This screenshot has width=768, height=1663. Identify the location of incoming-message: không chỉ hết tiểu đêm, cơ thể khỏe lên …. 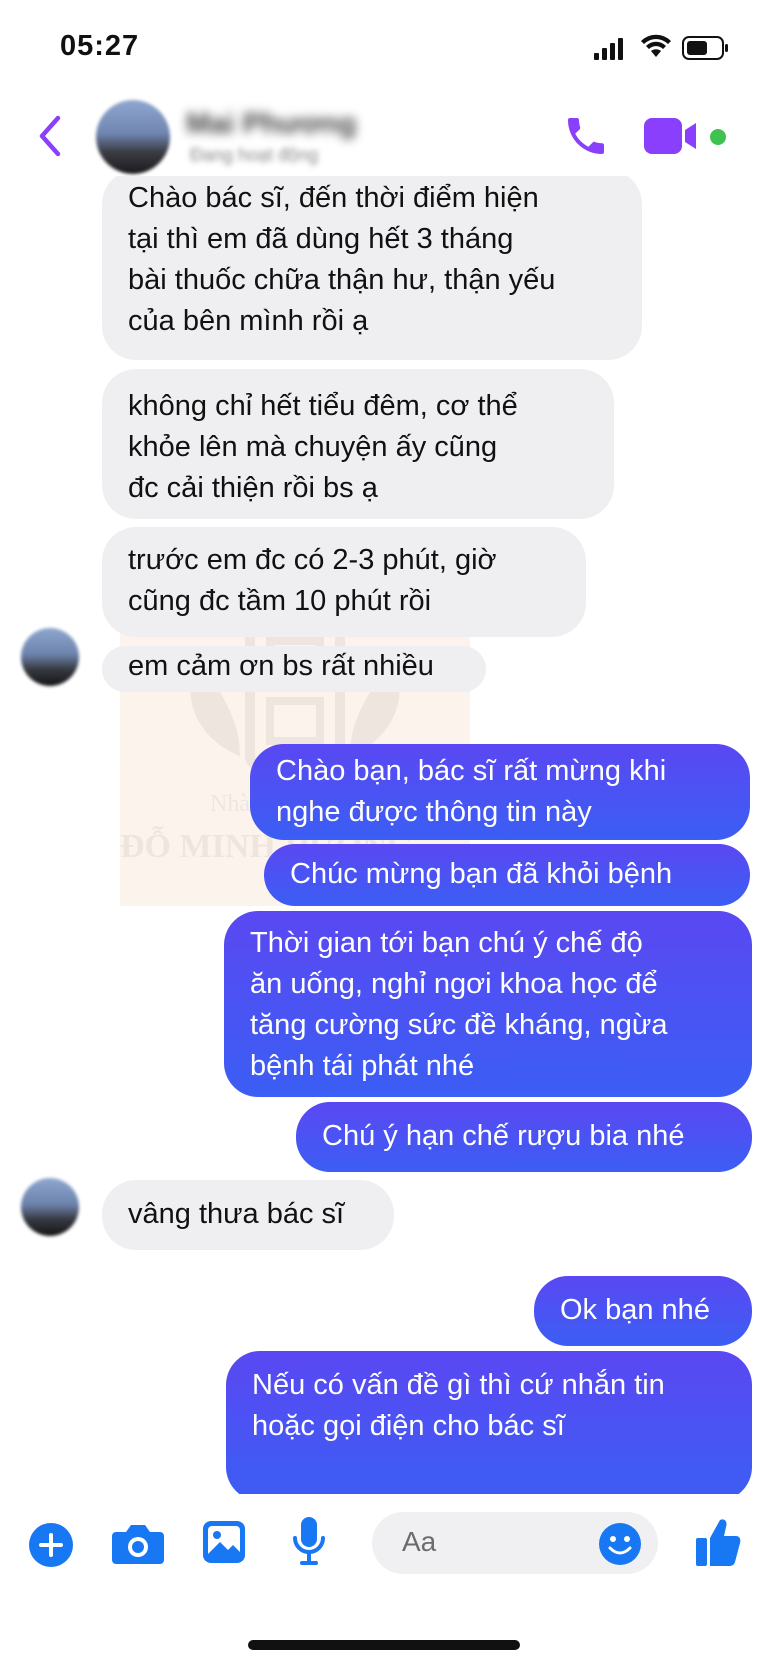
(358, 444).